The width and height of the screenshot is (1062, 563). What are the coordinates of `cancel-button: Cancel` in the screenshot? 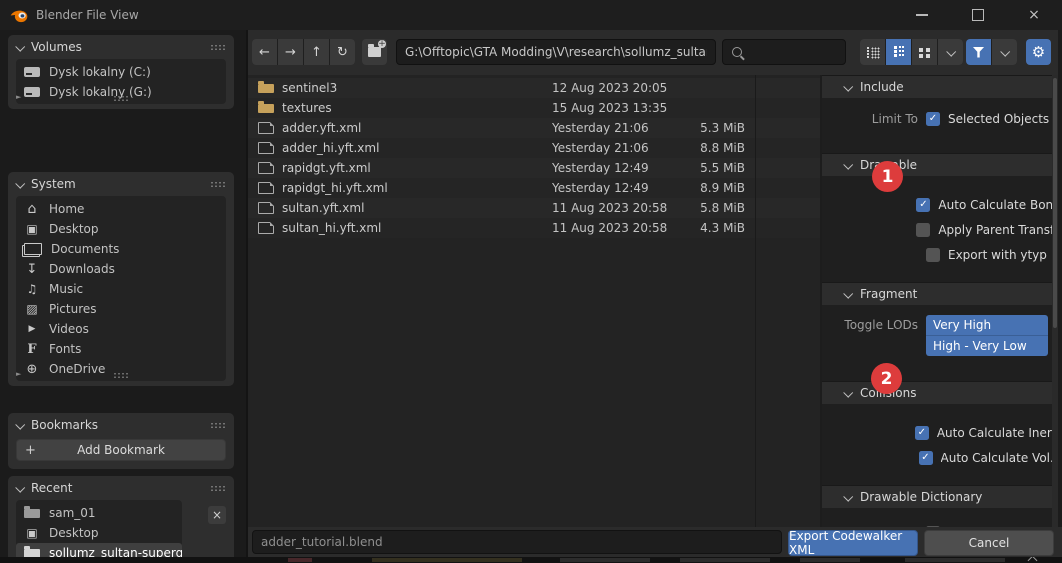 It's located at (989, 543).